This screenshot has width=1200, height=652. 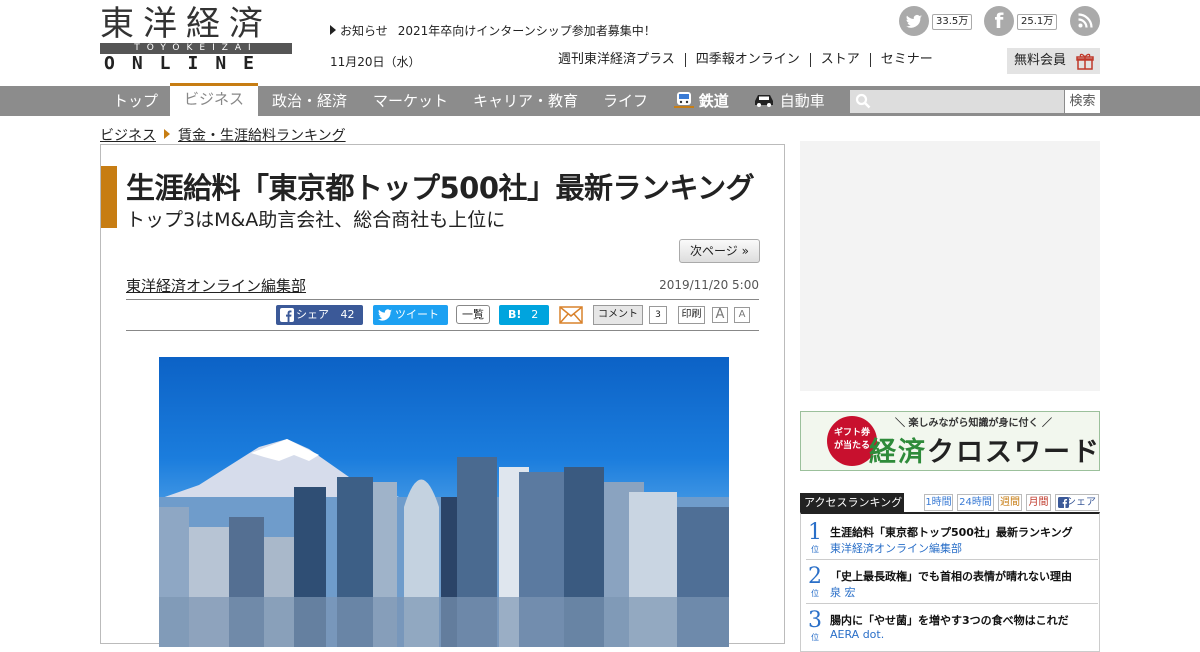 I want to click on banner-title: 経済クロスワード, so click(x=984, y=449).